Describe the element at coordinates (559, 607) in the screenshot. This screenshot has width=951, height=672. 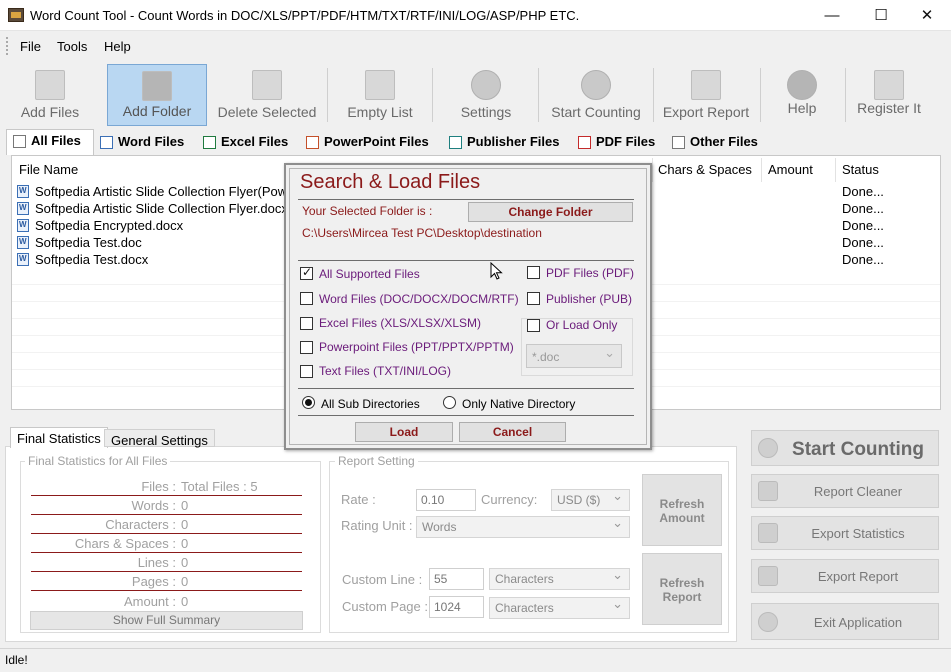
I see `custom-page-unit-select: Characters` at that location.